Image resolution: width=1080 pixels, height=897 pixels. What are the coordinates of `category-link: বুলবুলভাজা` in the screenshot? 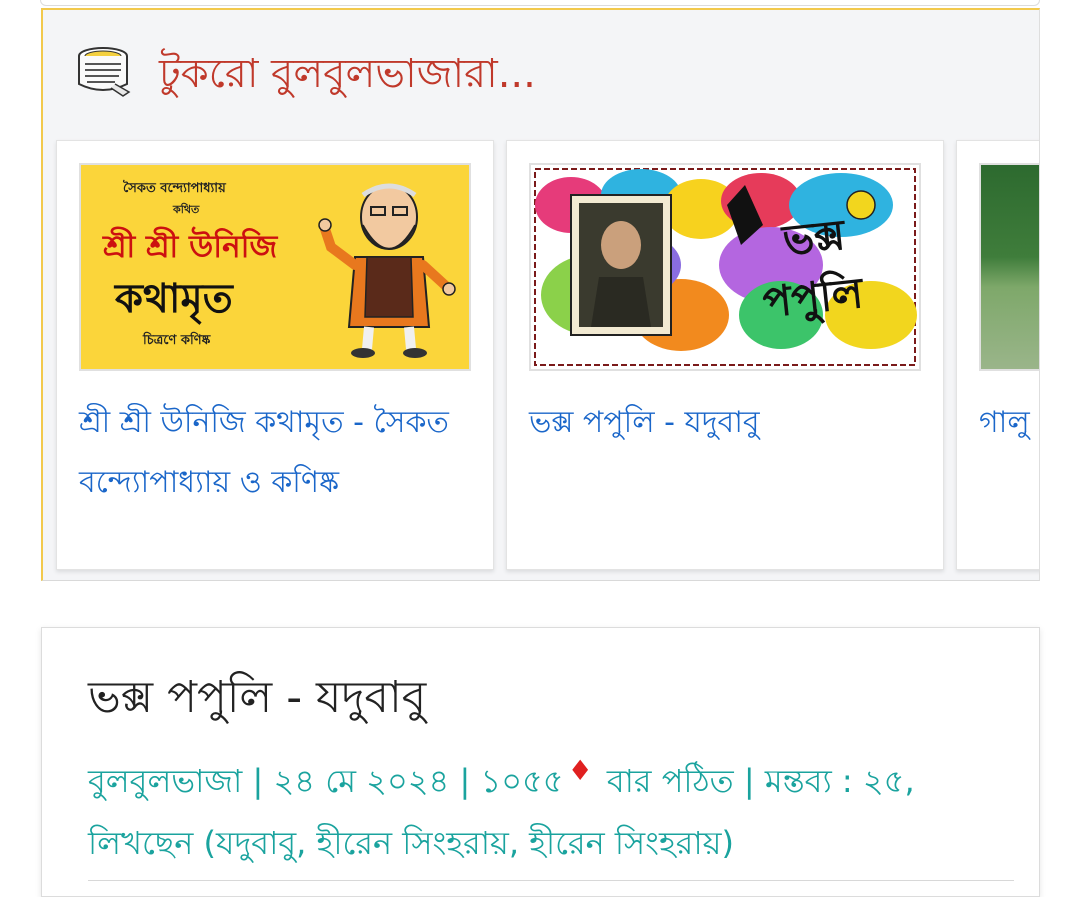 It's located at (165, 781).